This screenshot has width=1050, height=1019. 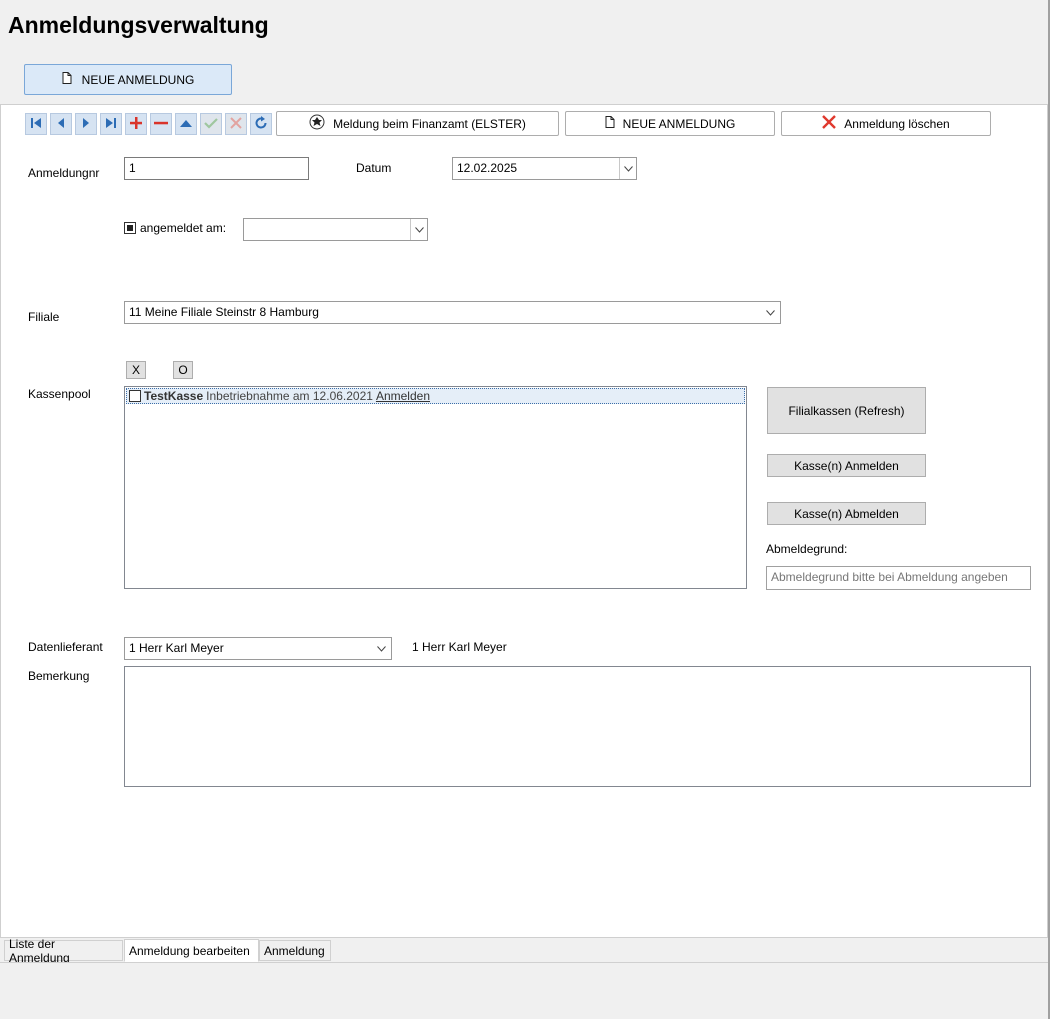 What do you see at coordinates (846, 410) in the screenshot?
I see `filialkassen-refresh-button: Filialkassen (Refresh)` at bounding box center [846, 410].